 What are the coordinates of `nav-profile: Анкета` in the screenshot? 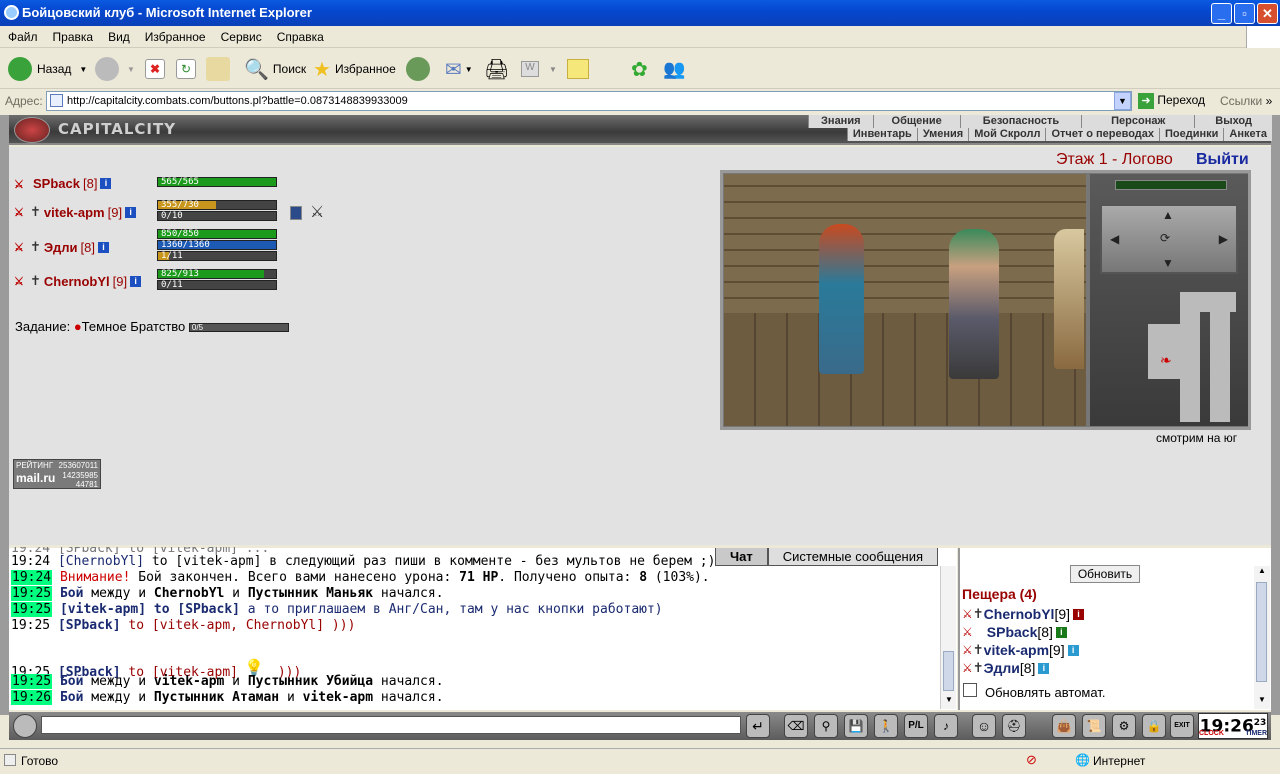 It's located at (1247, 134).